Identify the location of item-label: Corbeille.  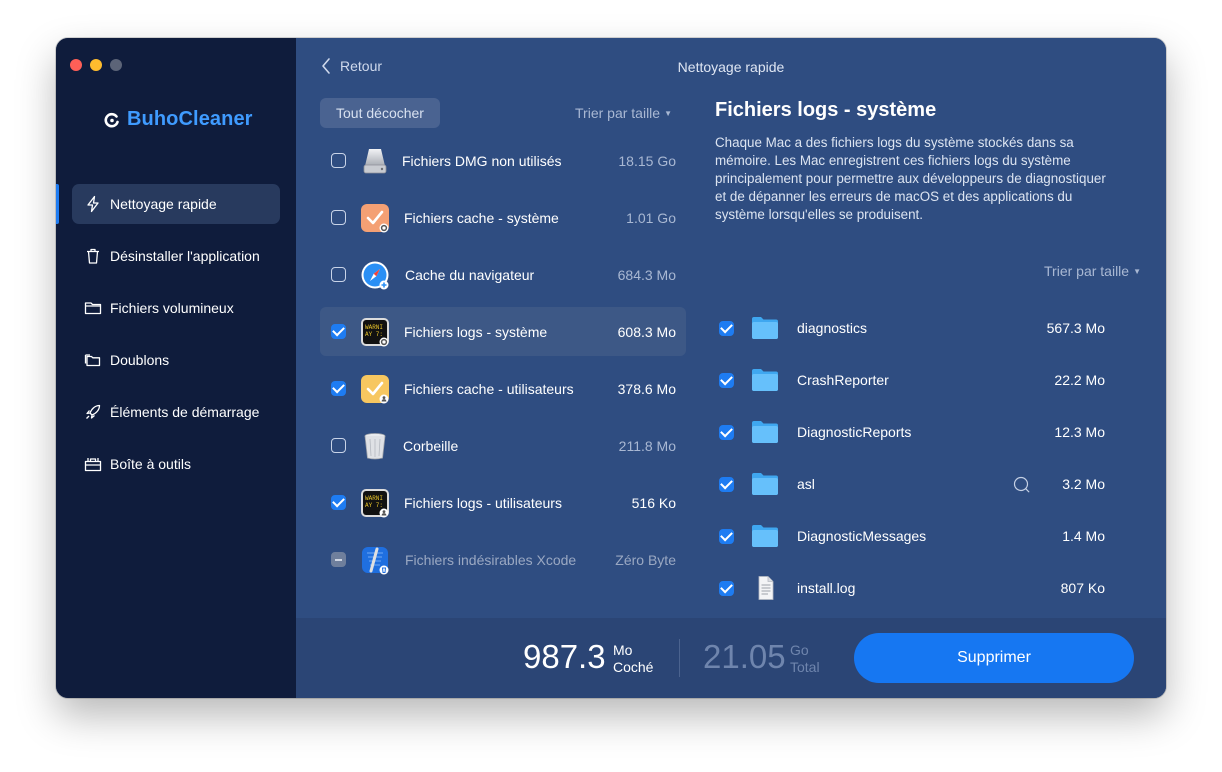
(431, 445).